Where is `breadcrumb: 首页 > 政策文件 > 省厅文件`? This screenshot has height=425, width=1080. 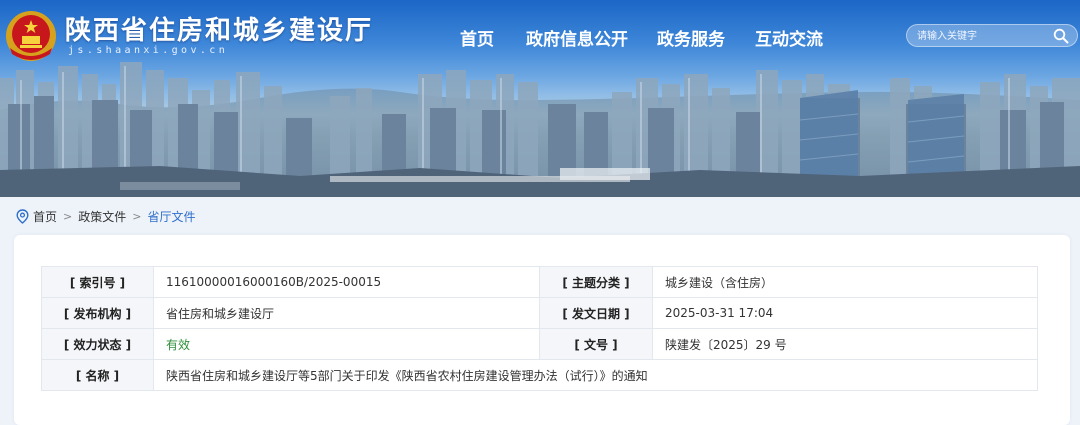 breadcrumb: 首页 > 政策文件 > 省厅文件 is located at coordinates (105, 216).